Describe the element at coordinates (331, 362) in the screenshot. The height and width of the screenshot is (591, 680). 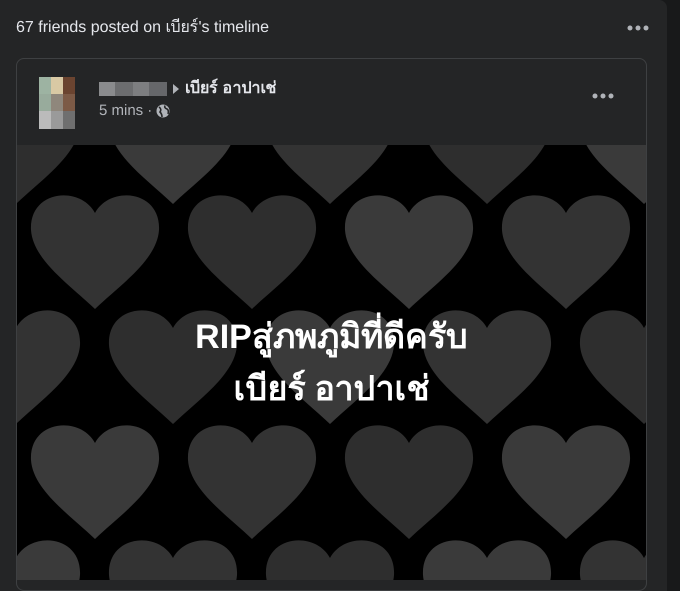
I see `post-text: RIPสู่ภพภูมิที่ดีครับ เบียร์ อาปาเช่` at that location.